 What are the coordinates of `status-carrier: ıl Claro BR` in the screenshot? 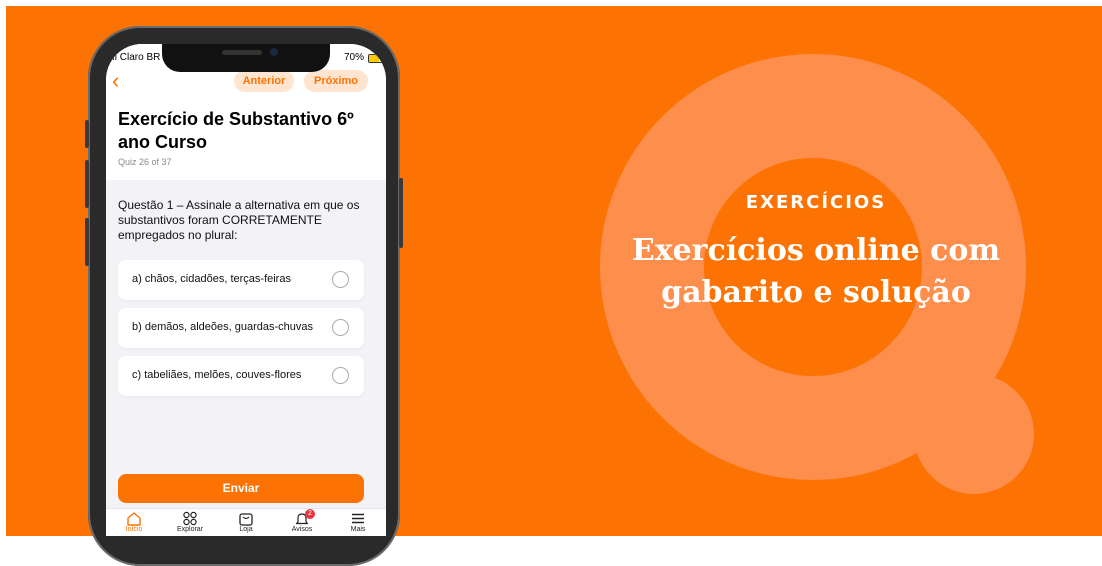 It's located at (136, 57).